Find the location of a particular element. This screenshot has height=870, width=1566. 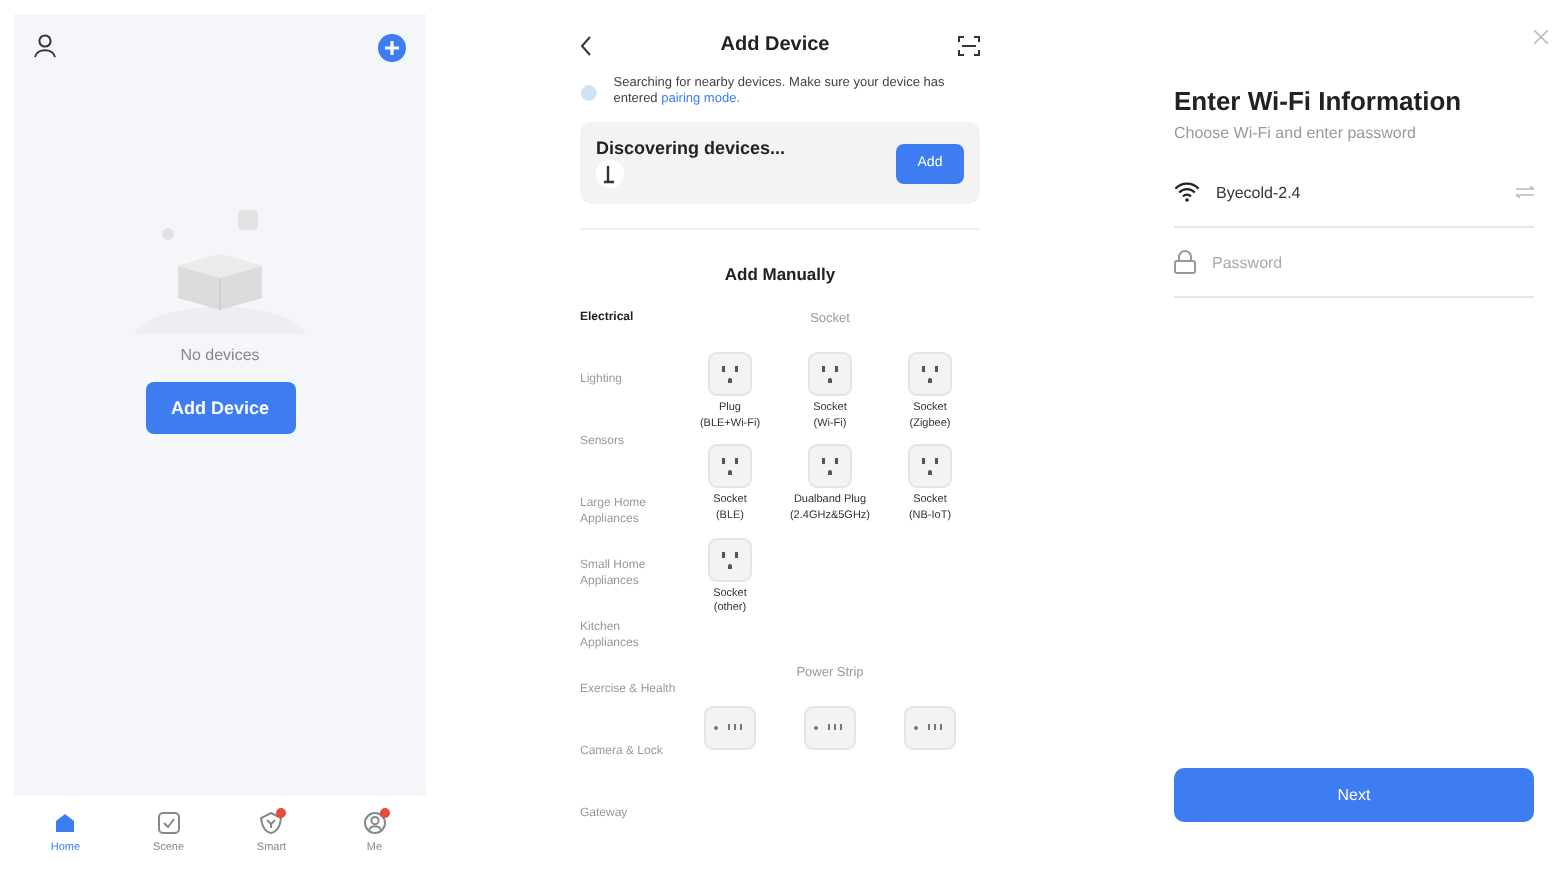

plus-icon is located at coordinates (392, 48).